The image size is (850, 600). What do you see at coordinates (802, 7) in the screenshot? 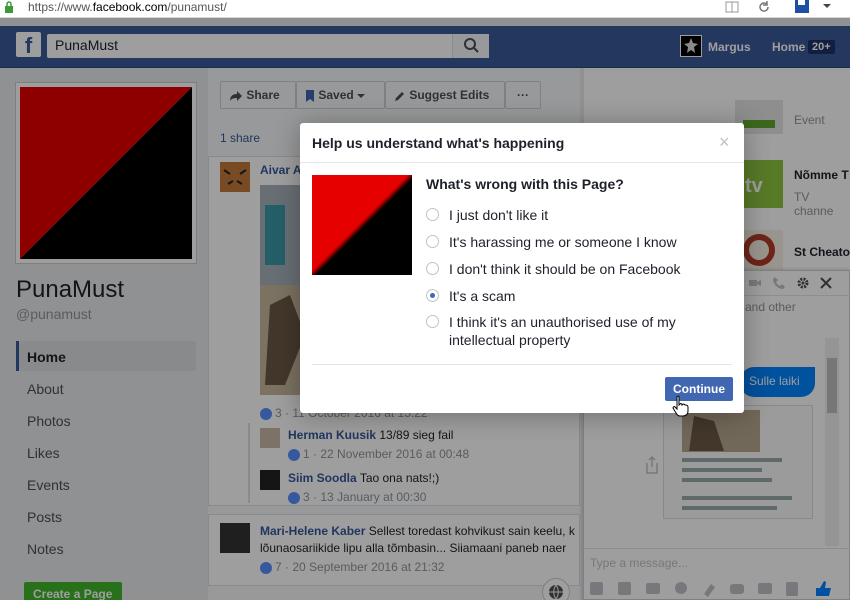
I see `save-disk-icon` at bounding box center [802, 7].